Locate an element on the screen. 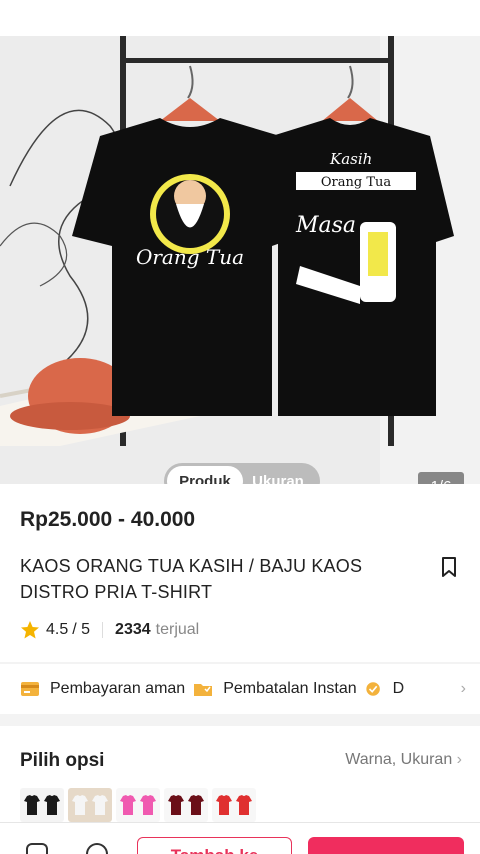  options-value: Warna, Ukuran › is located at coordinates (403, 759).